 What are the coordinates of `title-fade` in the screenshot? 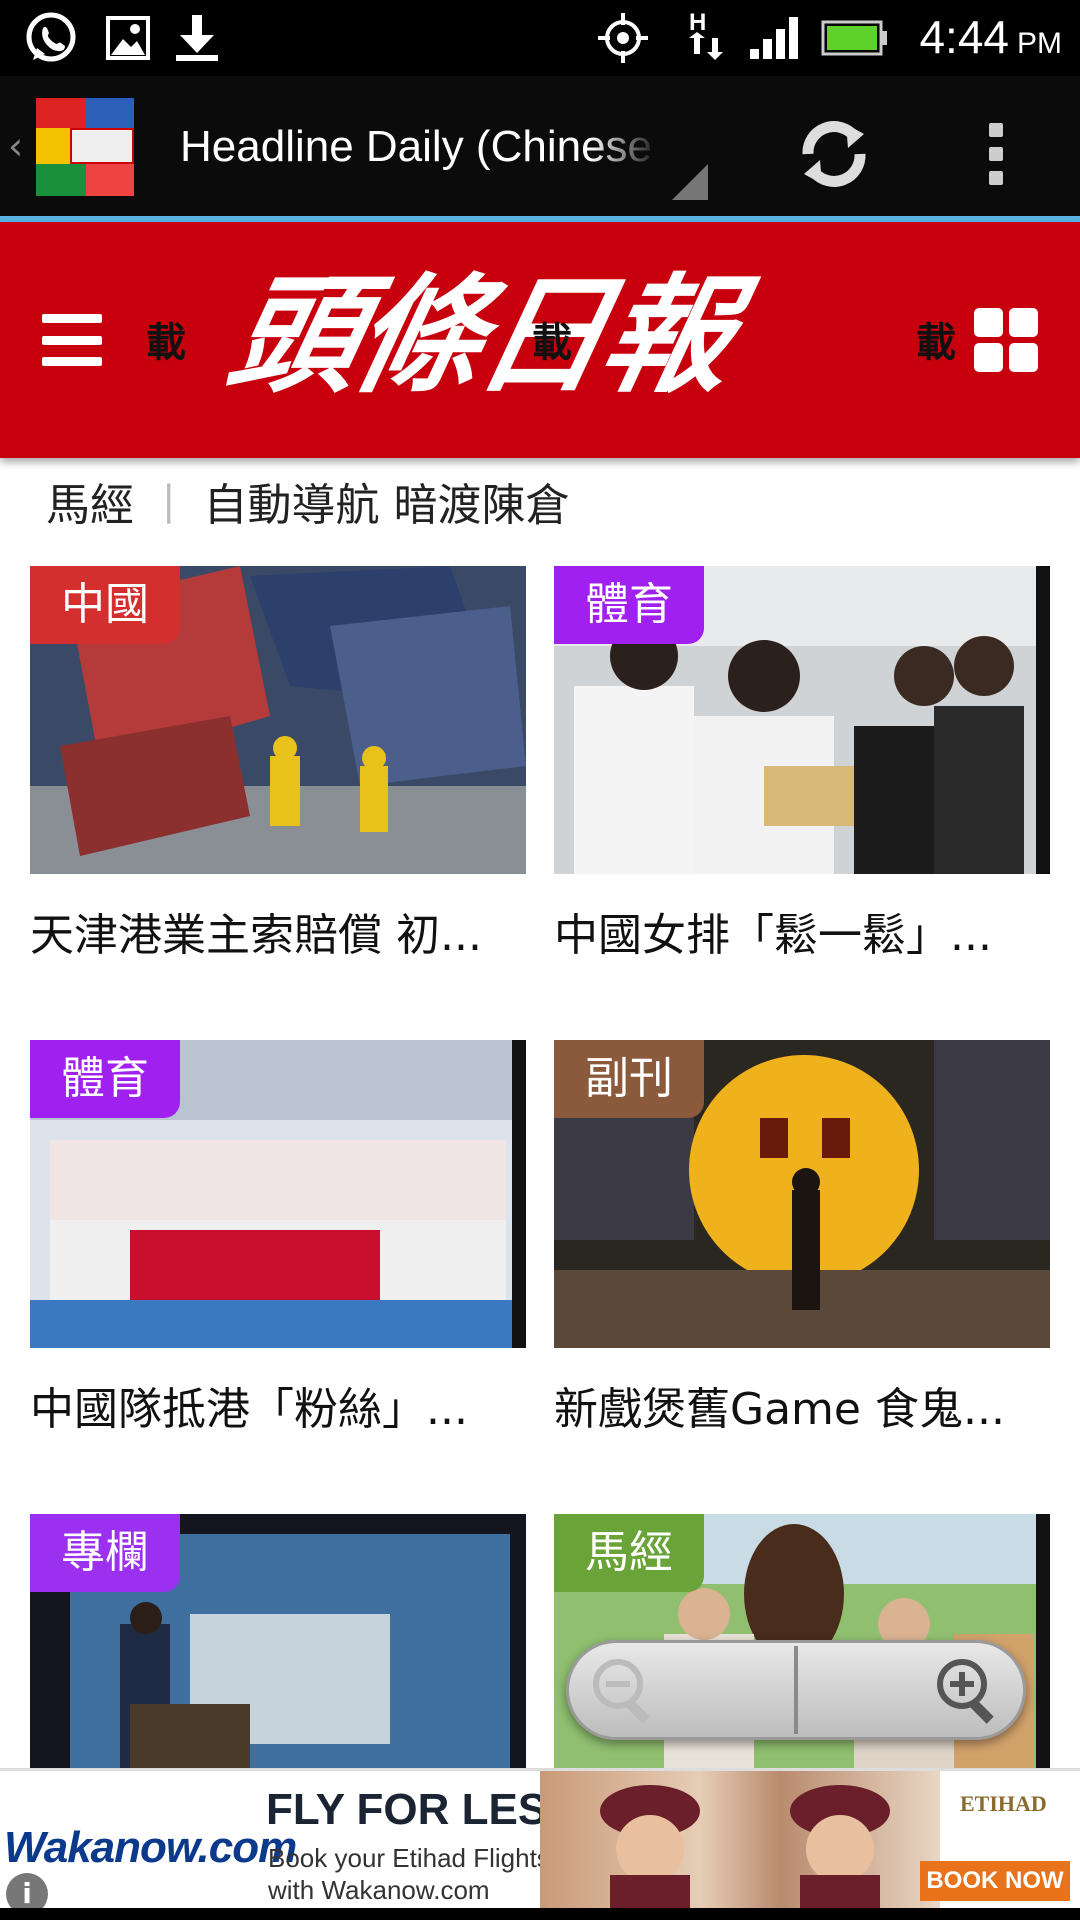 It's located at (625, 147).